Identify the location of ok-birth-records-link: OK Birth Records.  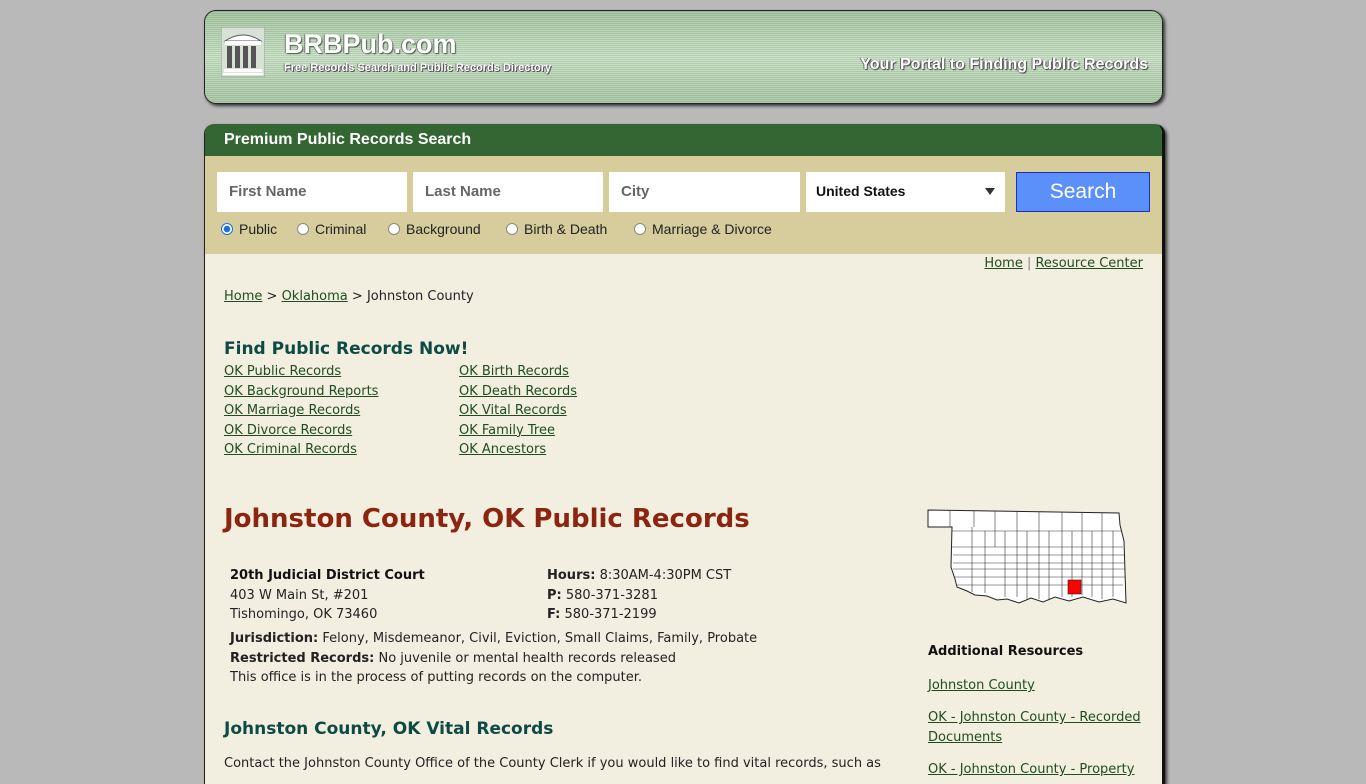
(518, 372).